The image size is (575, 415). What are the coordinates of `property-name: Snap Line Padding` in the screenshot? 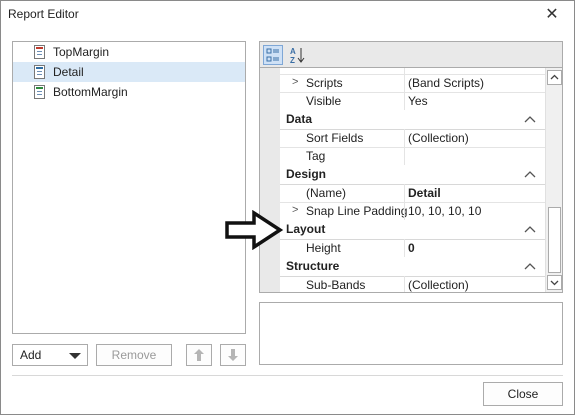 It's located at (357, 211).